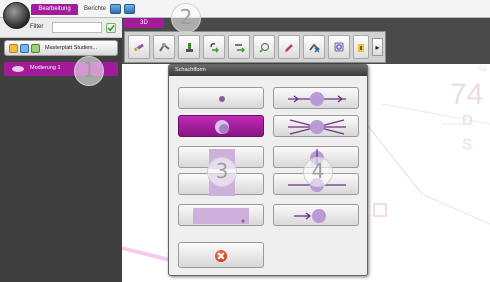 This screenshot has height=282, width=490. I want to click on edit-tool-button, so click(289, 47).